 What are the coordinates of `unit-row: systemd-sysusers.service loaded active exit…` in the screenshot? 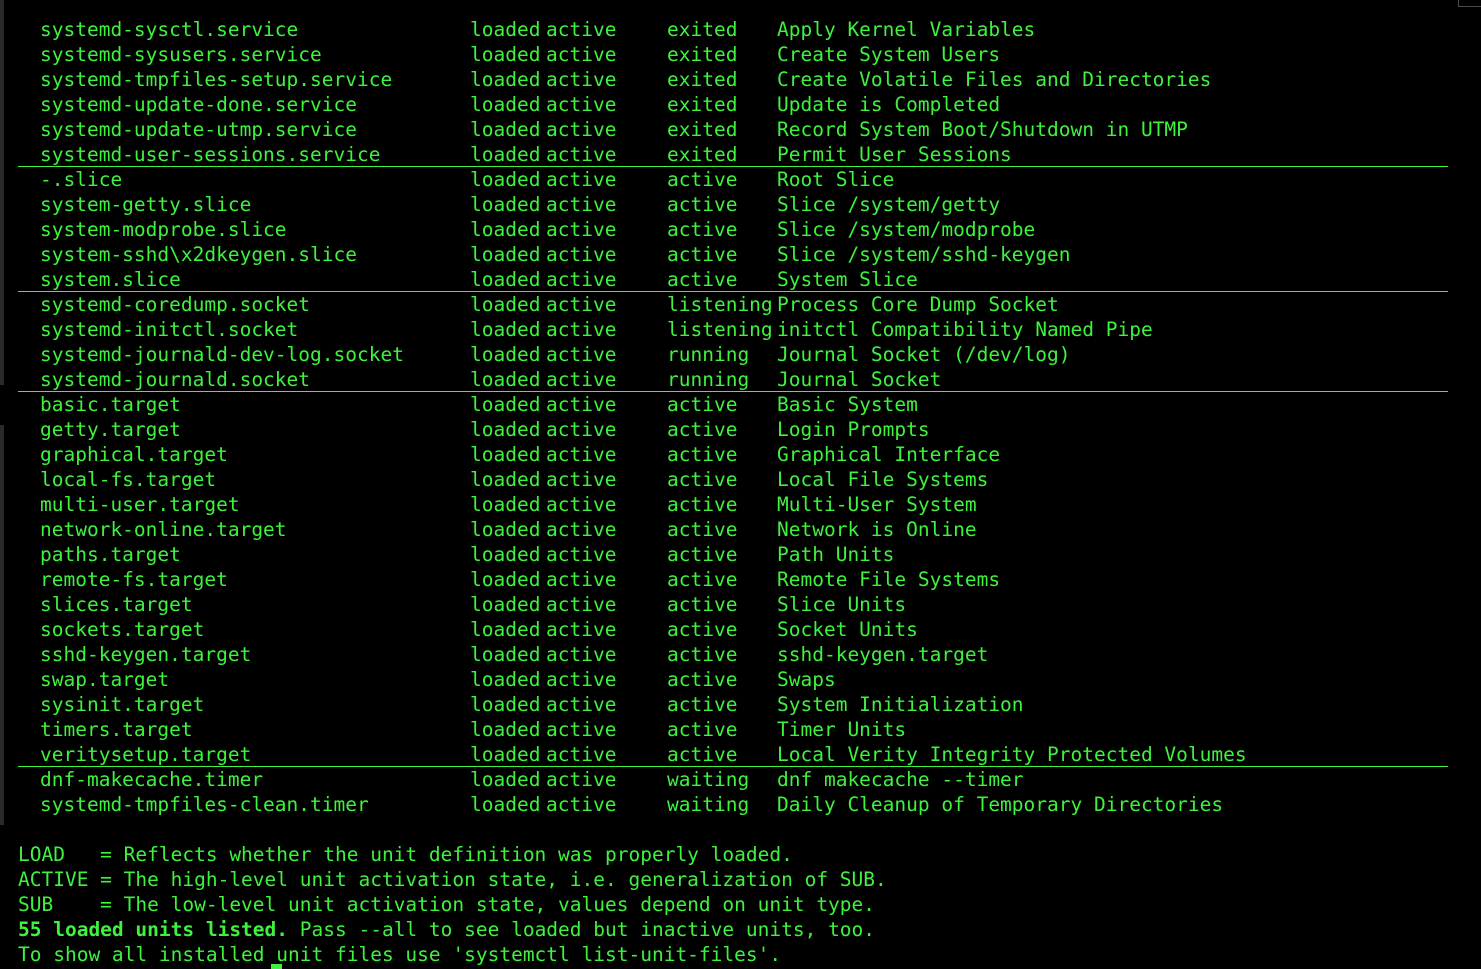 It's located at (733, 54).